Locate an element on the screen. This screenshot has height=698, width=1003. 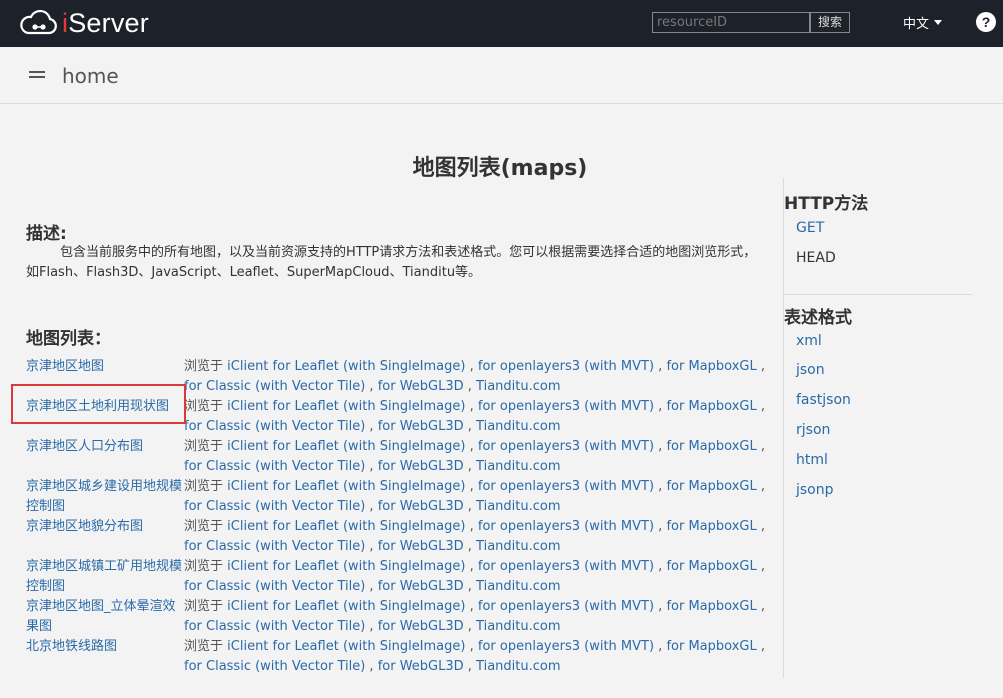
method-get-link: GET is located at coordinates (810, 228).